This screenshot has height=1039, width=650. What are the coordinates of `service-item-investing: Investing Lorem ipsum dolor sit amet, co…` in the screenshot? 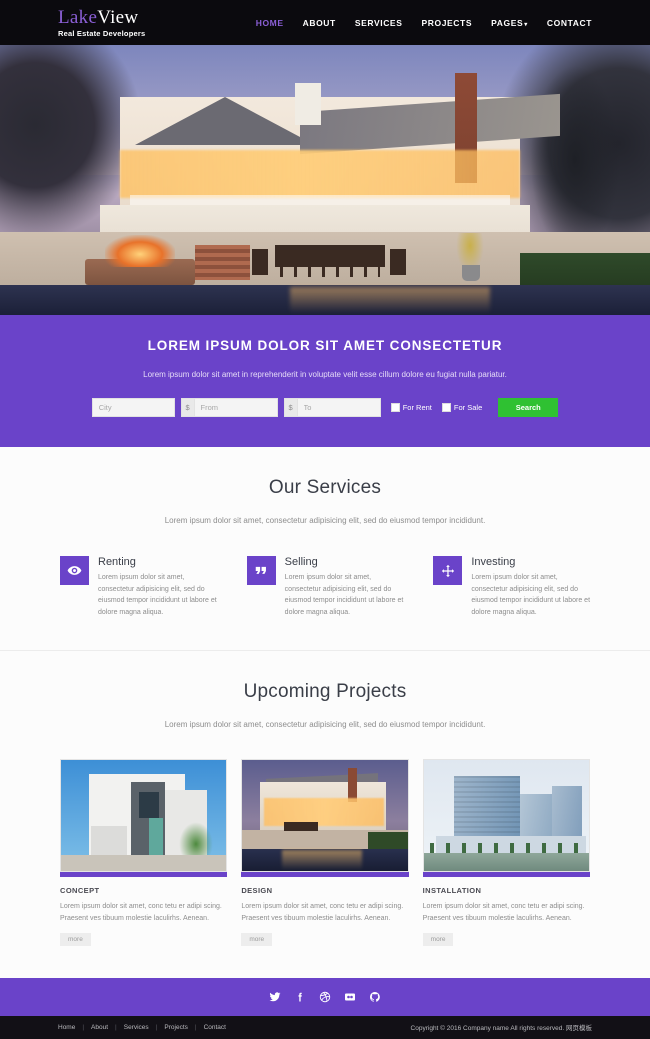 It's located at (511, 587).